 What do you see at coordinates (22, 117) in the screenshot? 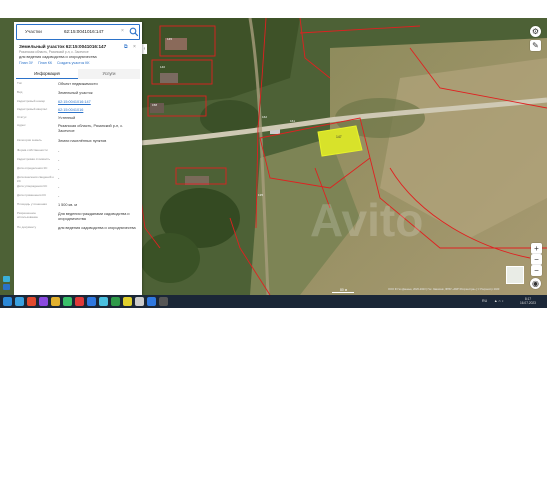
I see `attribute-label: Статус` at bounding box center [22, 117].